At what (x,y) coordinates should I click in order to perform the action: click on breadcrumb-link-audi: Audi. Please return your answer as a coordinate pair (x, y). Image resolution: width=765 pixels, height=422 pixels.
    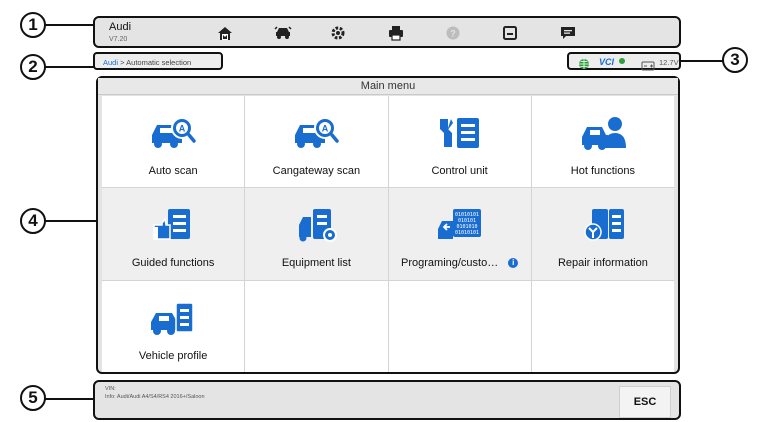
    Looking at the image, I should click on (110, 62).